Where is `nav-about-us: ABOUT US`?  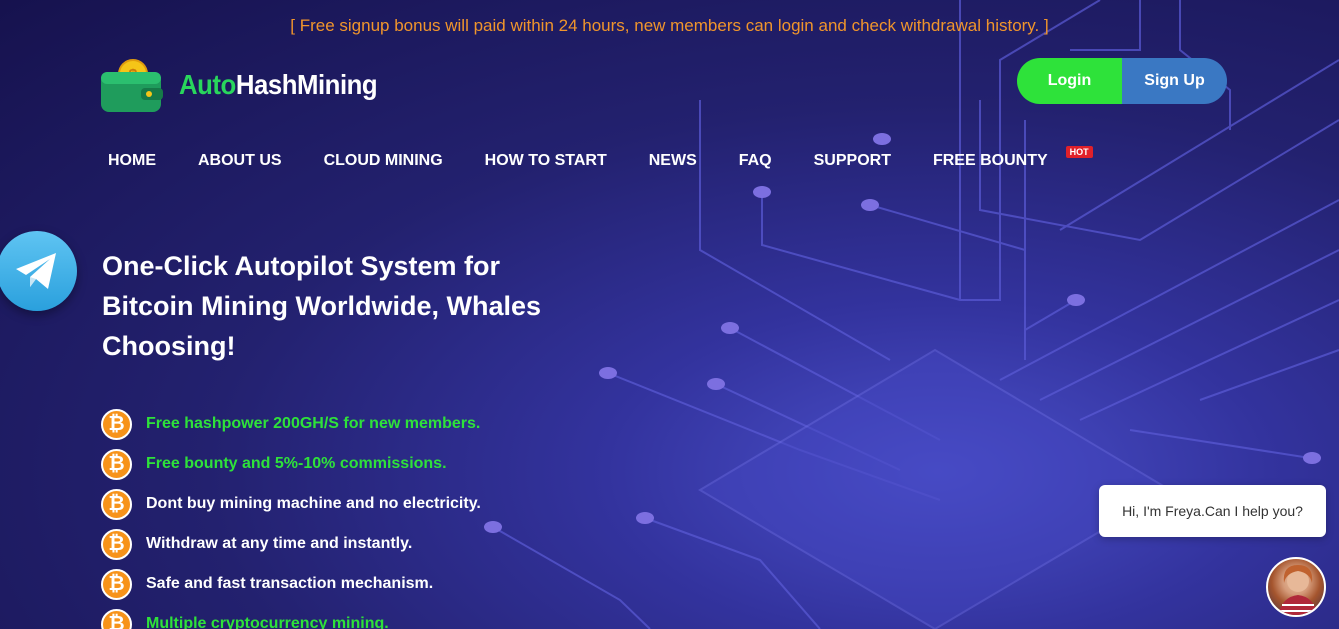
nav-about-us: ABOUT US is located at coordinates (240, 161).